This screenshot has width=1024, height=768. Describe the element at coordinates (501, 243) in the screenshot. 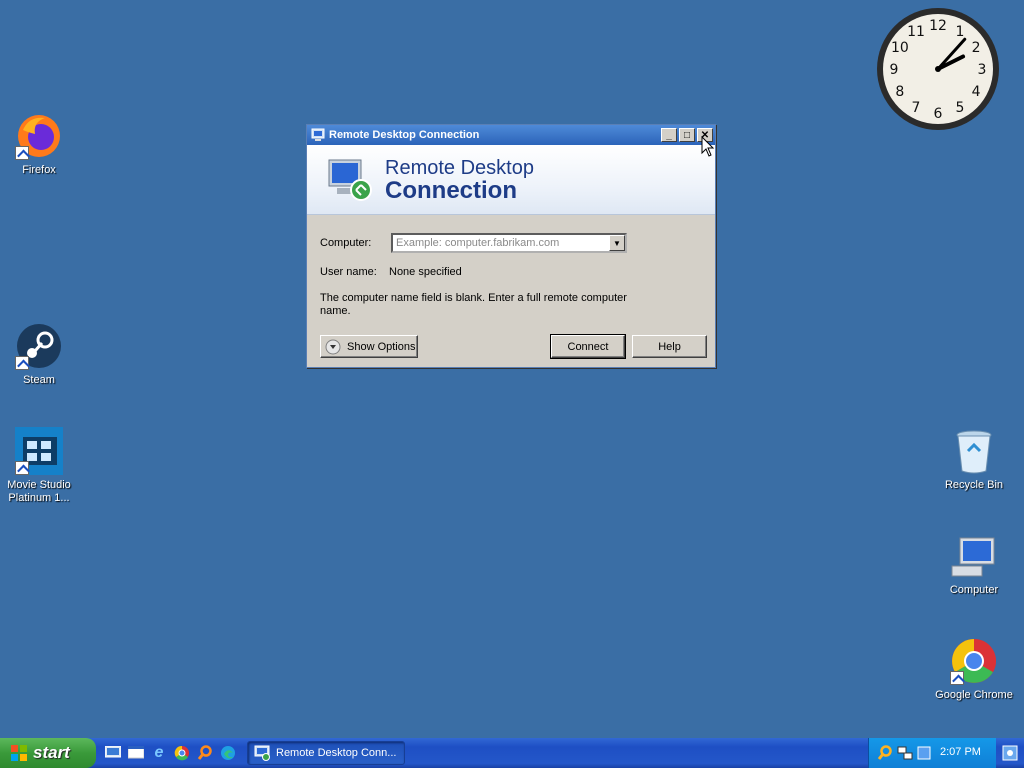

I see `computer-input` at that location.